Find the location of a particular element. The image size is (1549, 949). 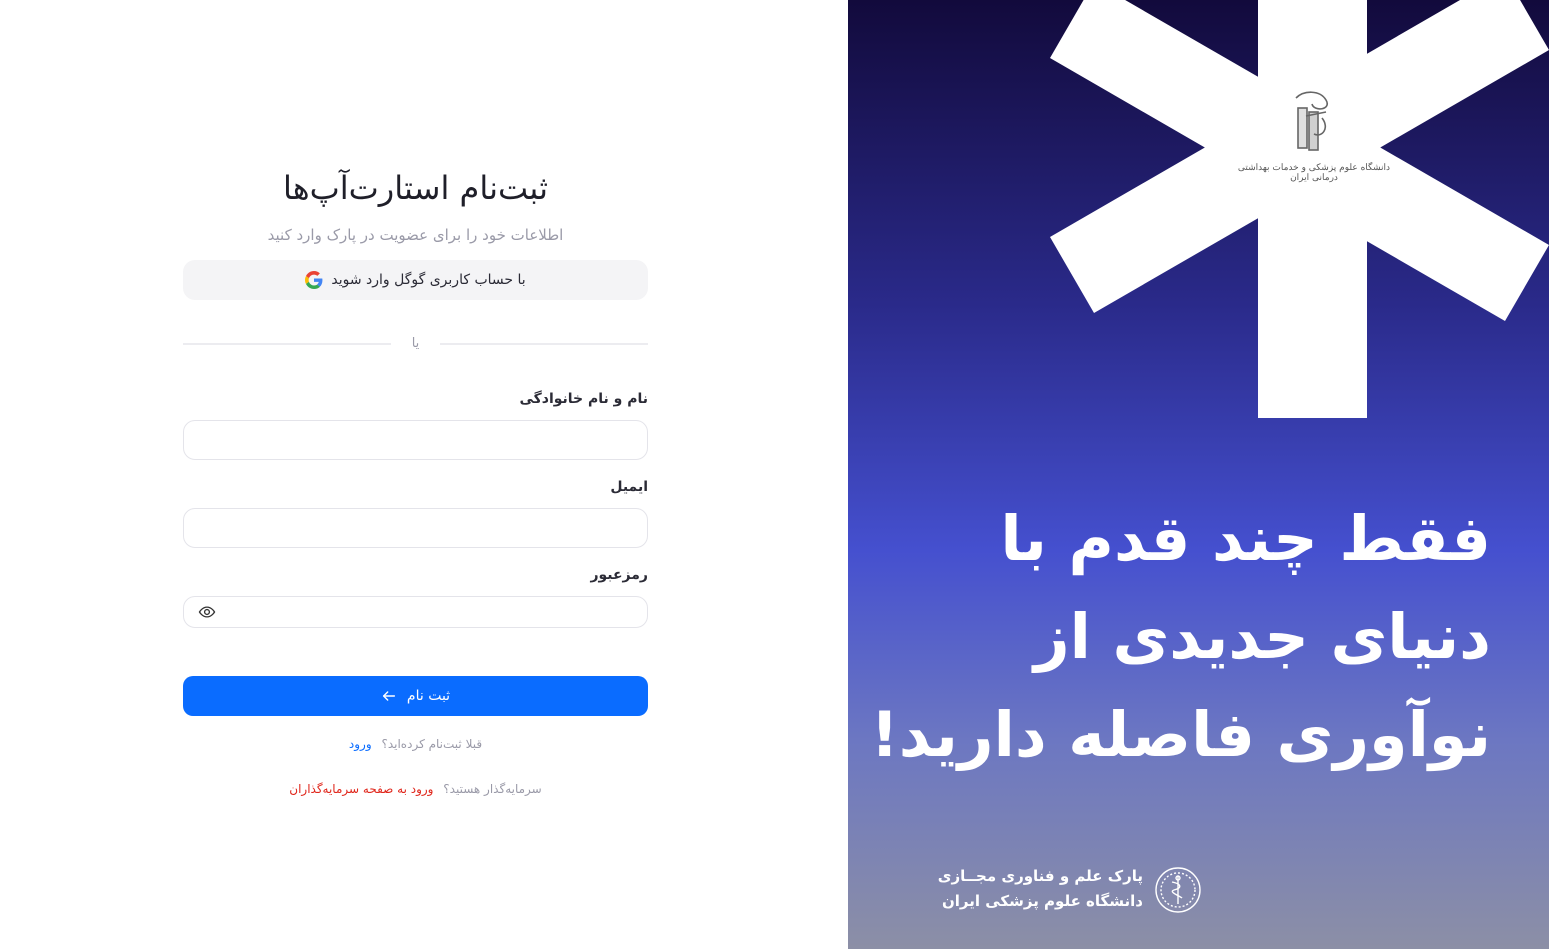

login-prompt-line: قبلا ثبت‌نام کرده‌اید؟ ورود is located at coordinates (415, 744).